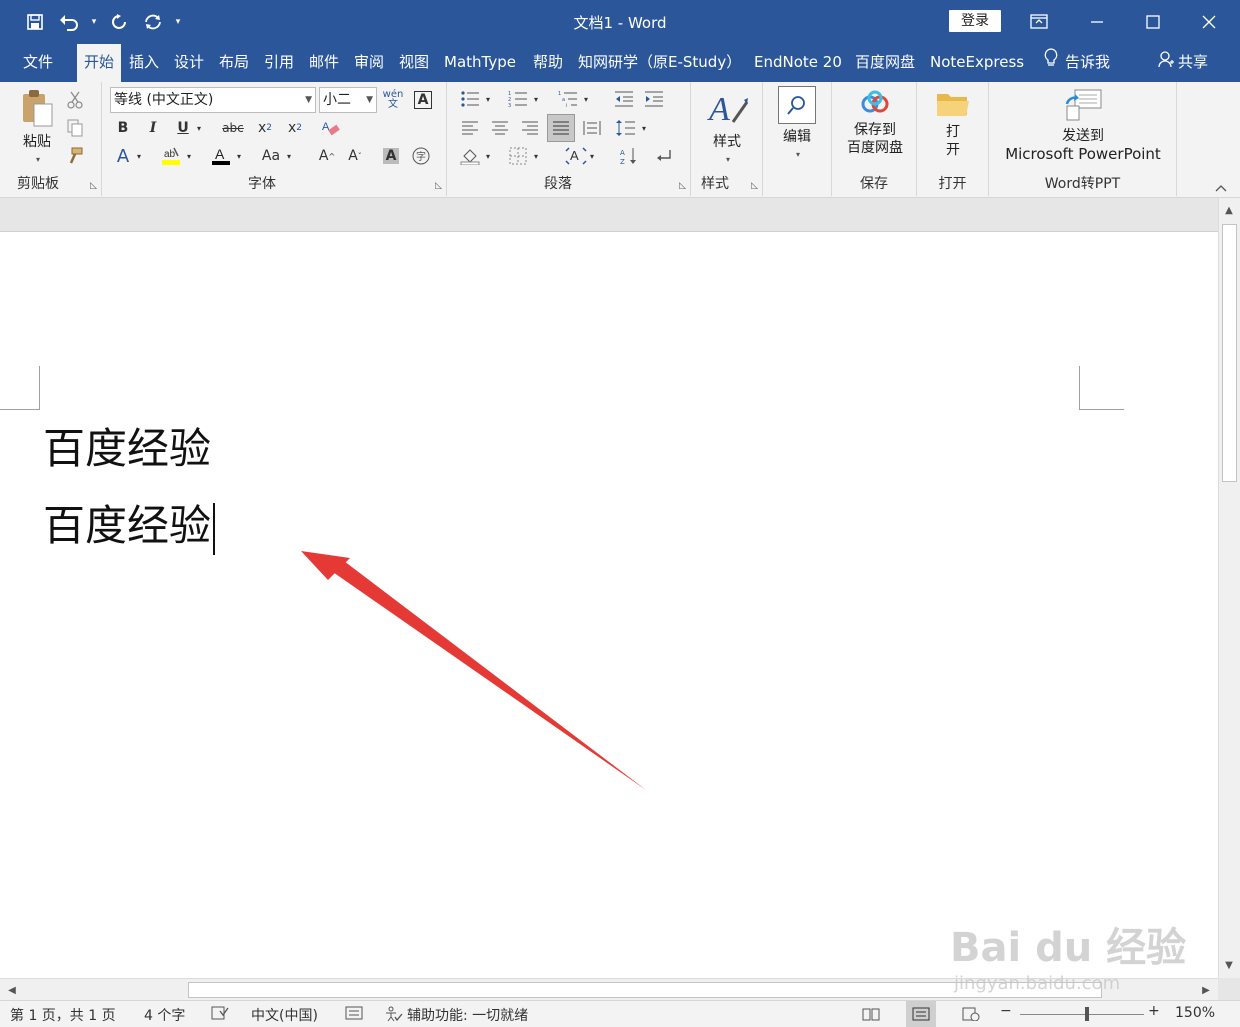  Describe the element at coordinates (38, 160) in the screenshot. I see `paste-dropdown-icon: ▾` at that location.